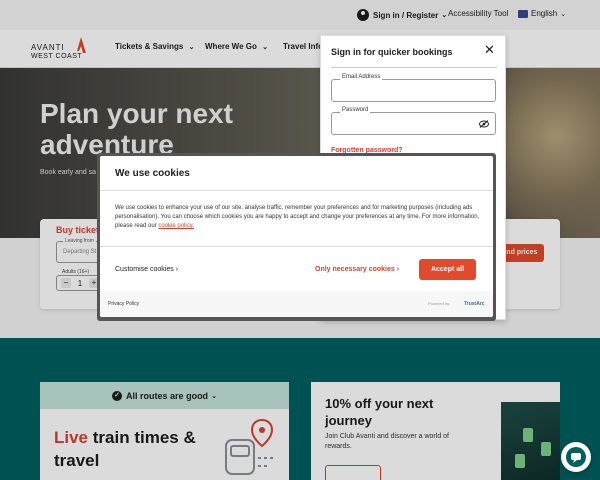 Image resolution: width=600 pixels, height=480 pixels. I want to click on password-label: Password, so click(355, 110).